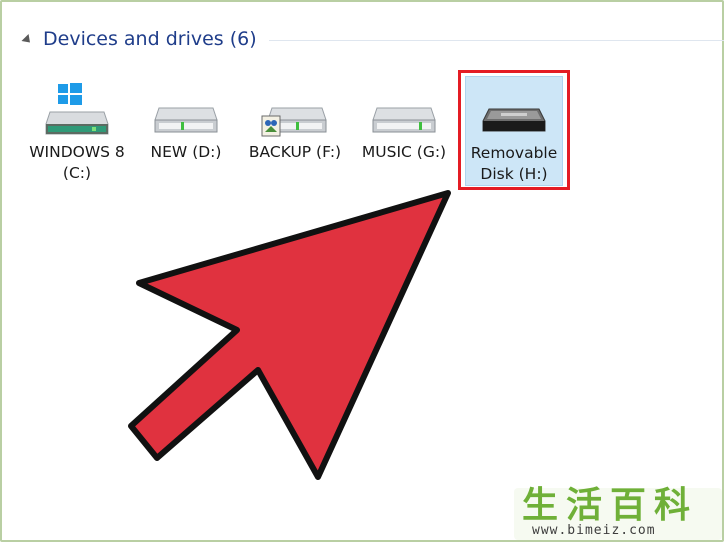 This screenshot has width=728, height=546. What do you see at coordinates (610, 505) in the screenshot?
I see `watermark-title: 生活百科` at bounding box center [610, 505].